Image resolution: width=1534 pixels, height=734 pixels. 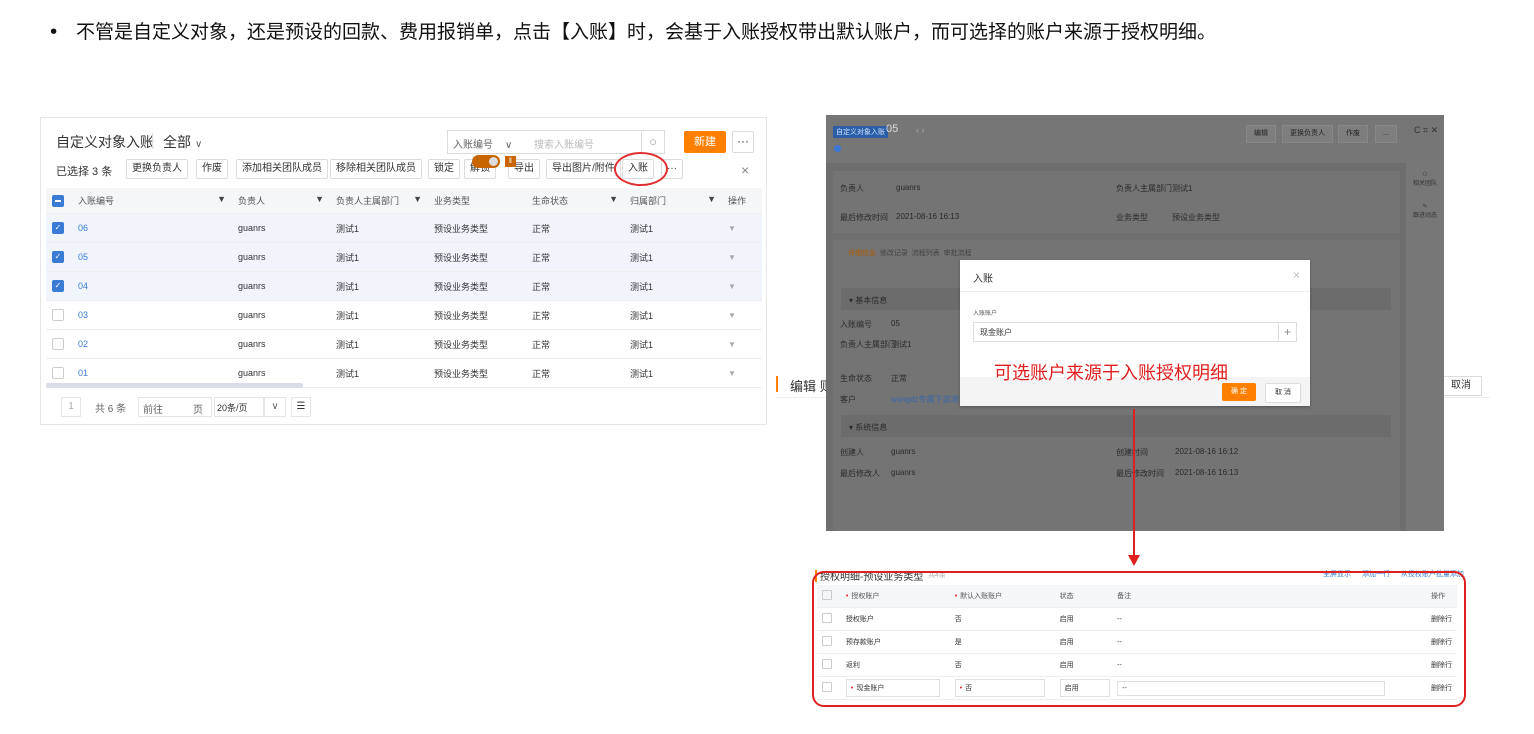 I want to click on search-box: 入账编号 ∨ 搜索入账编号 ○, so click(x=556, y=142).